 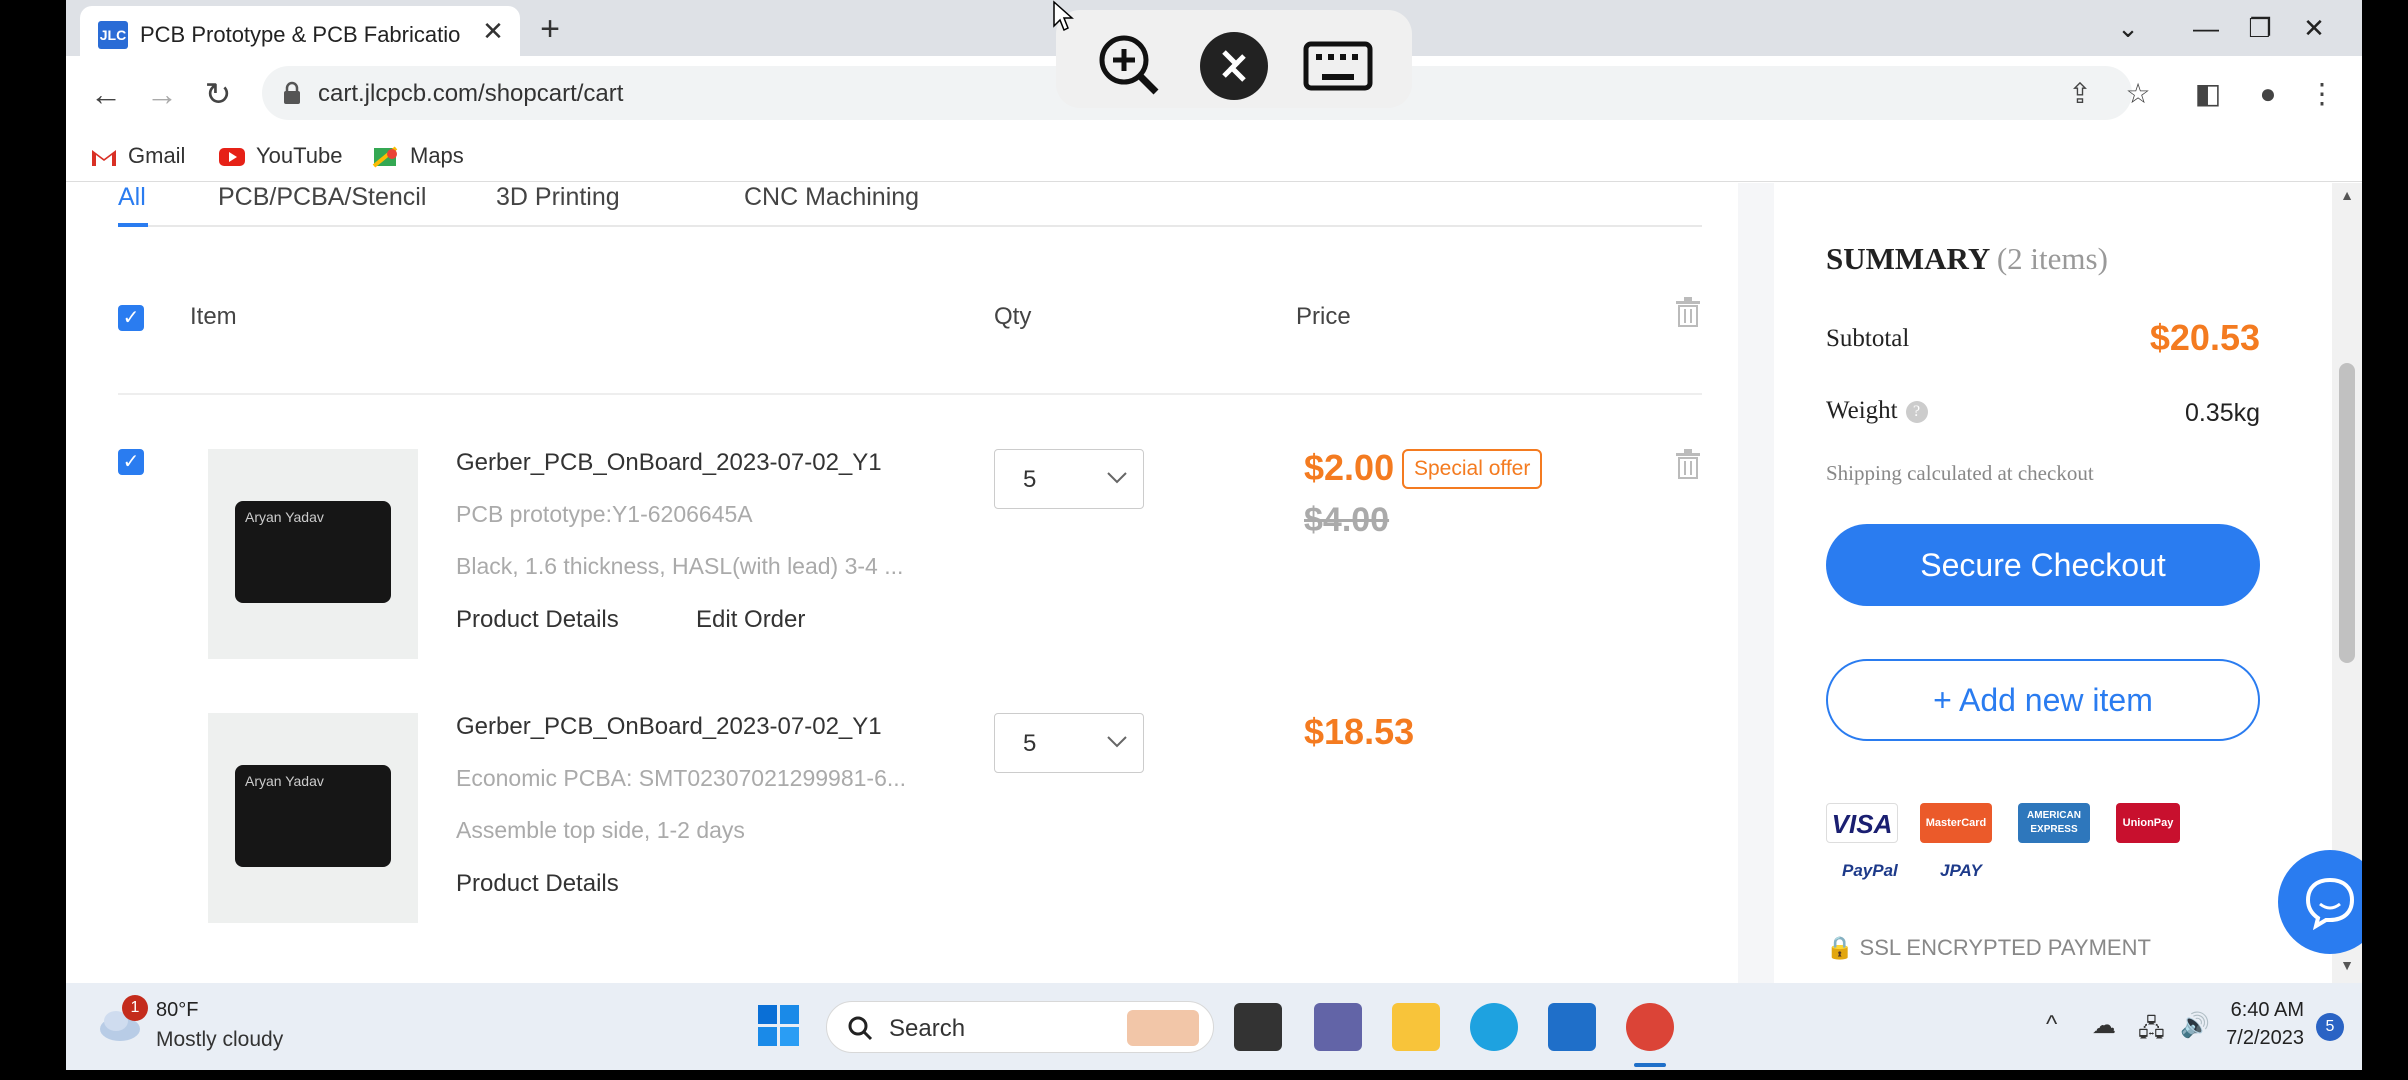 I want to click on screen-right-border, so click(x=2385, y=540).